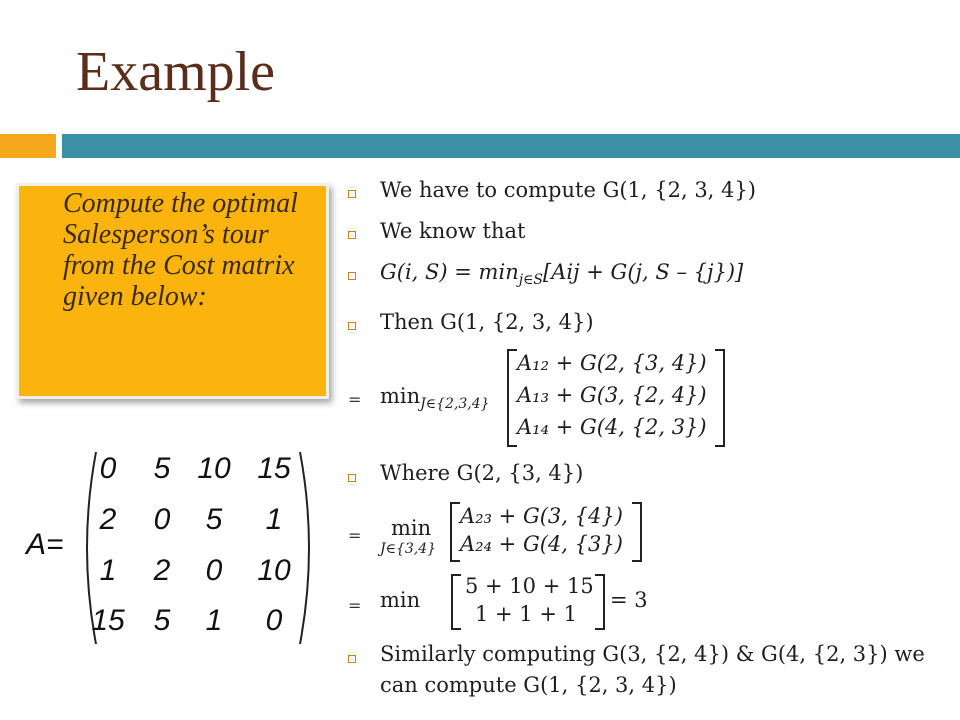 The height and width of the screenshot is (720, 960). What do you see at coordinates (408, 549) in the screenshot?
I see `min-subscript: J∈{3,4}` at bounding box center [408, 549].